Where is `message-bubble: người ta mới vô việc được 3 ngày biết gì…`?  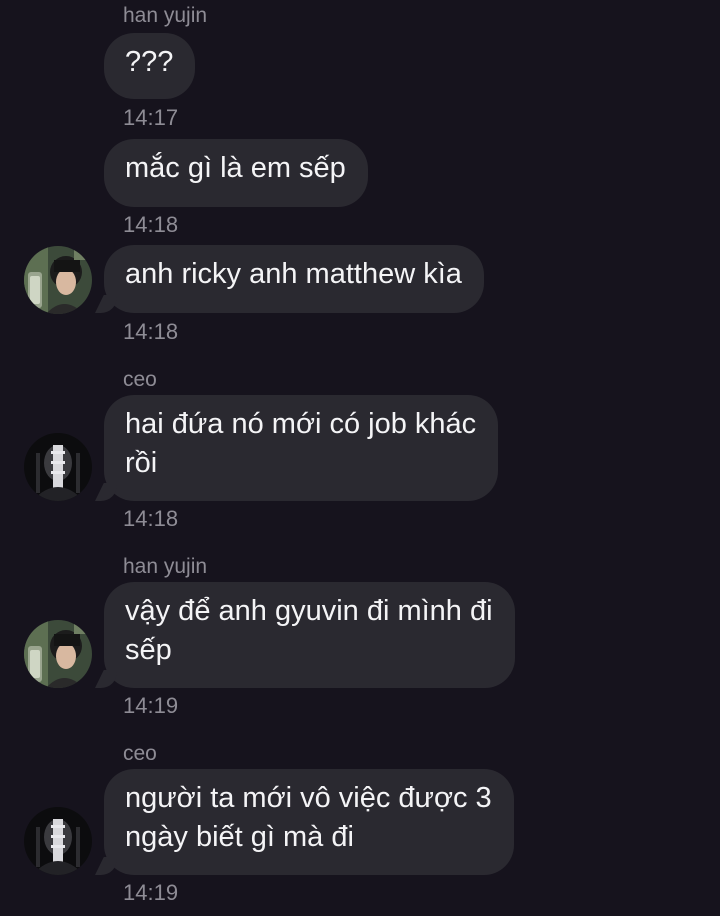 message-bubble: người ta mới vô việc được 3 ngày biết gì… is located at coordinates (309, 822).